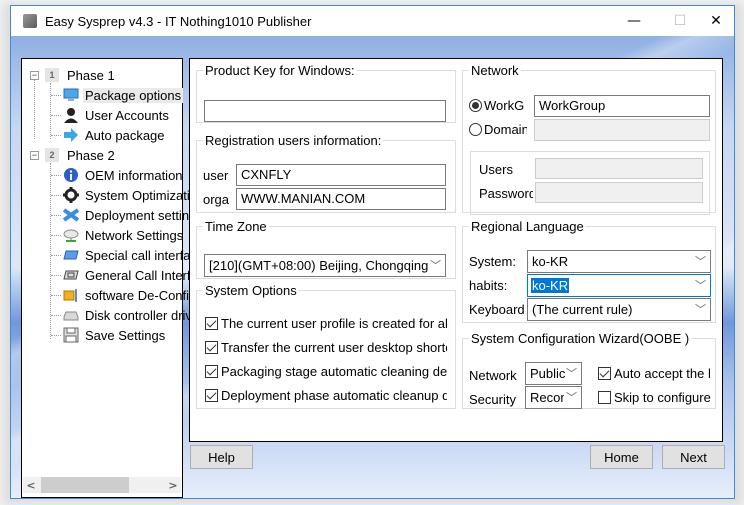  Describe the element at coordinates (325, 265) in the screenshot. I see `time-zone-select: [210](GMT+08:00) Beijing, Chongqing ﹀` at that location.